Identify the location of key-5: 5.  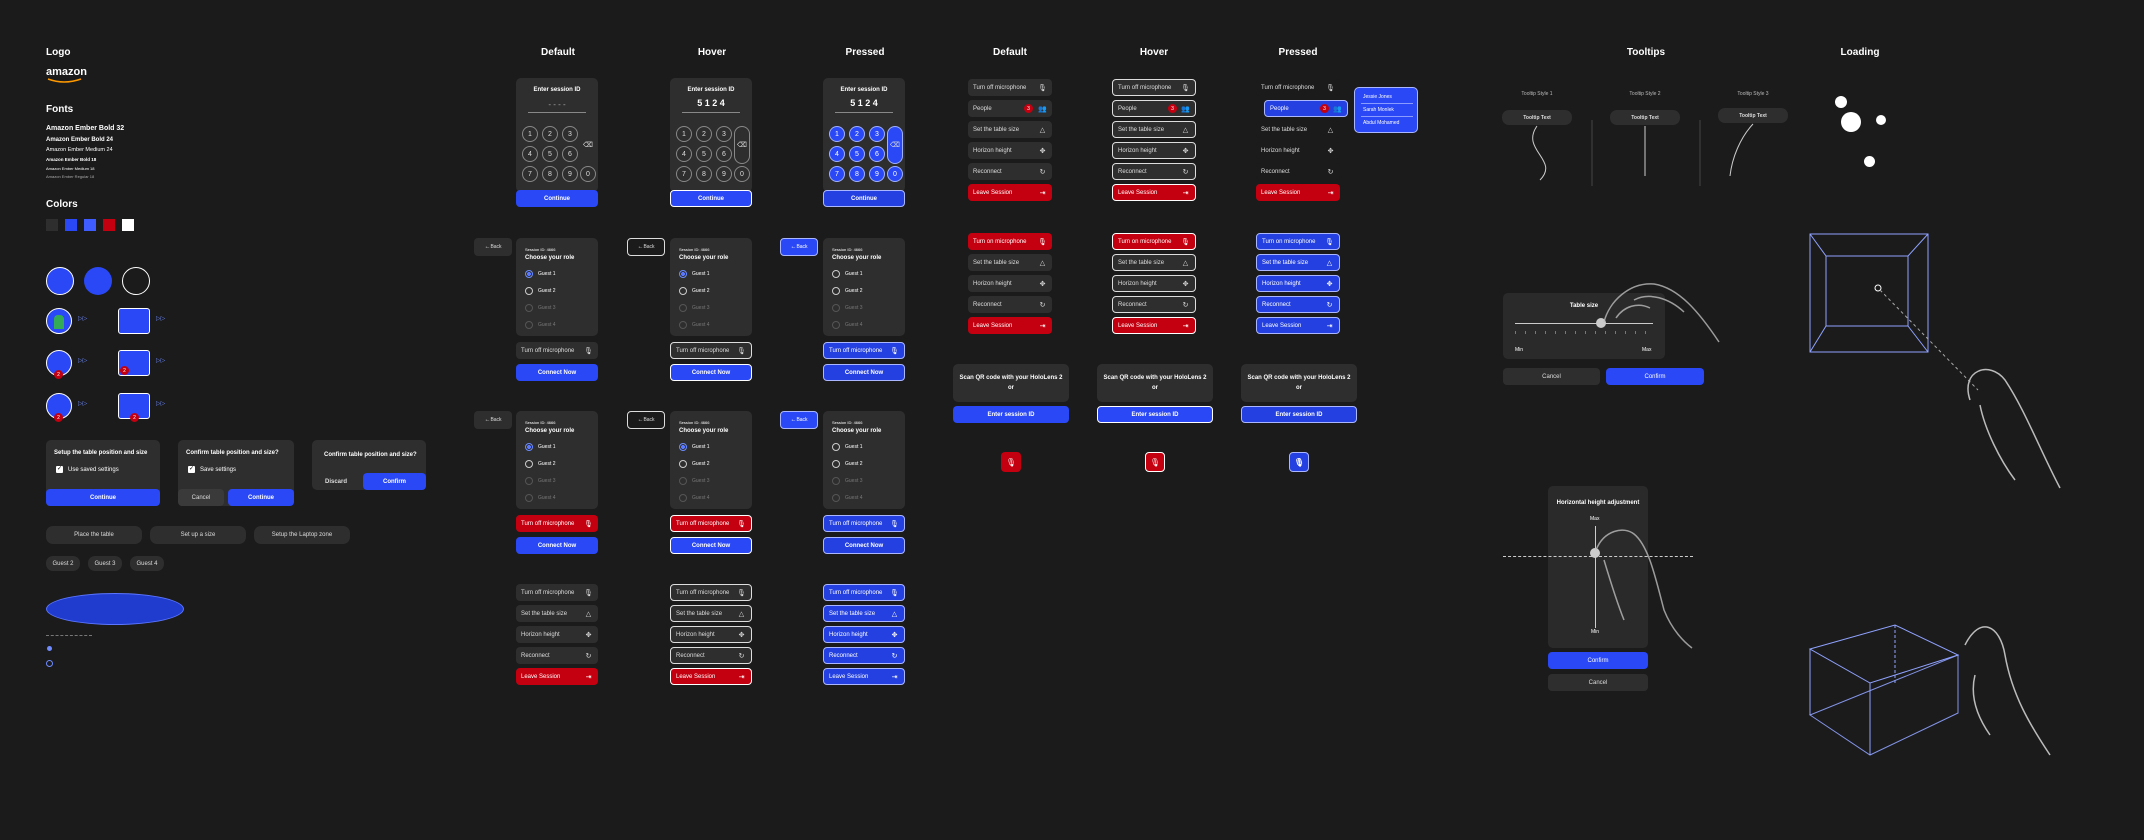
(857, 154).